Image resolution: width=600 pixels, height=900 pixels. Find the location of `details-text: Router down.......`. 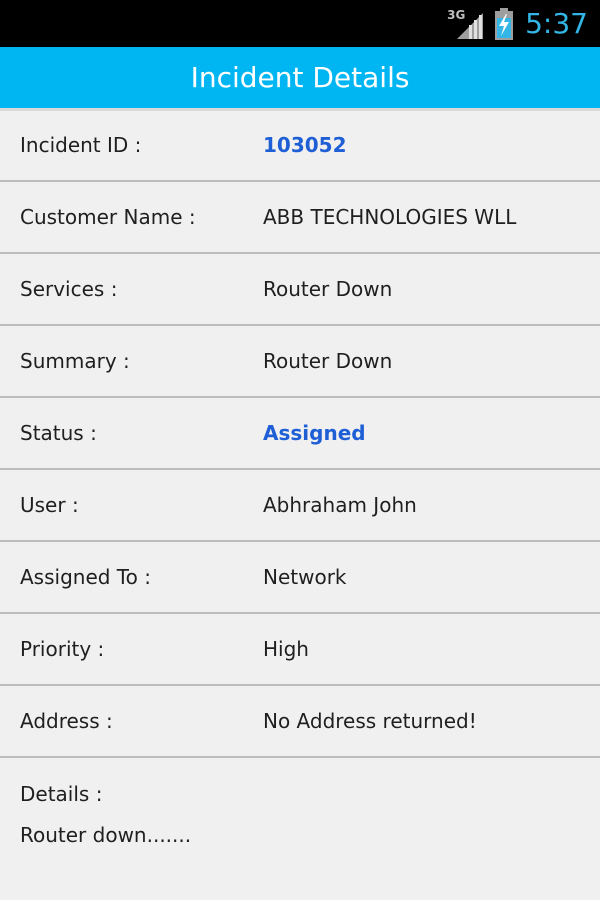

details-text: Router down....... is located at coordinates (106, 835).